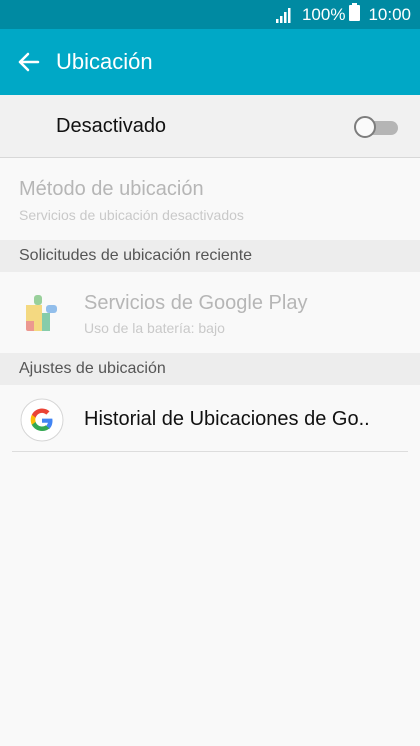 This screenshot has height=746, width=420. Describe the element at coordinates (210, 451) in the screenshot. I see `list-divider` at that location.